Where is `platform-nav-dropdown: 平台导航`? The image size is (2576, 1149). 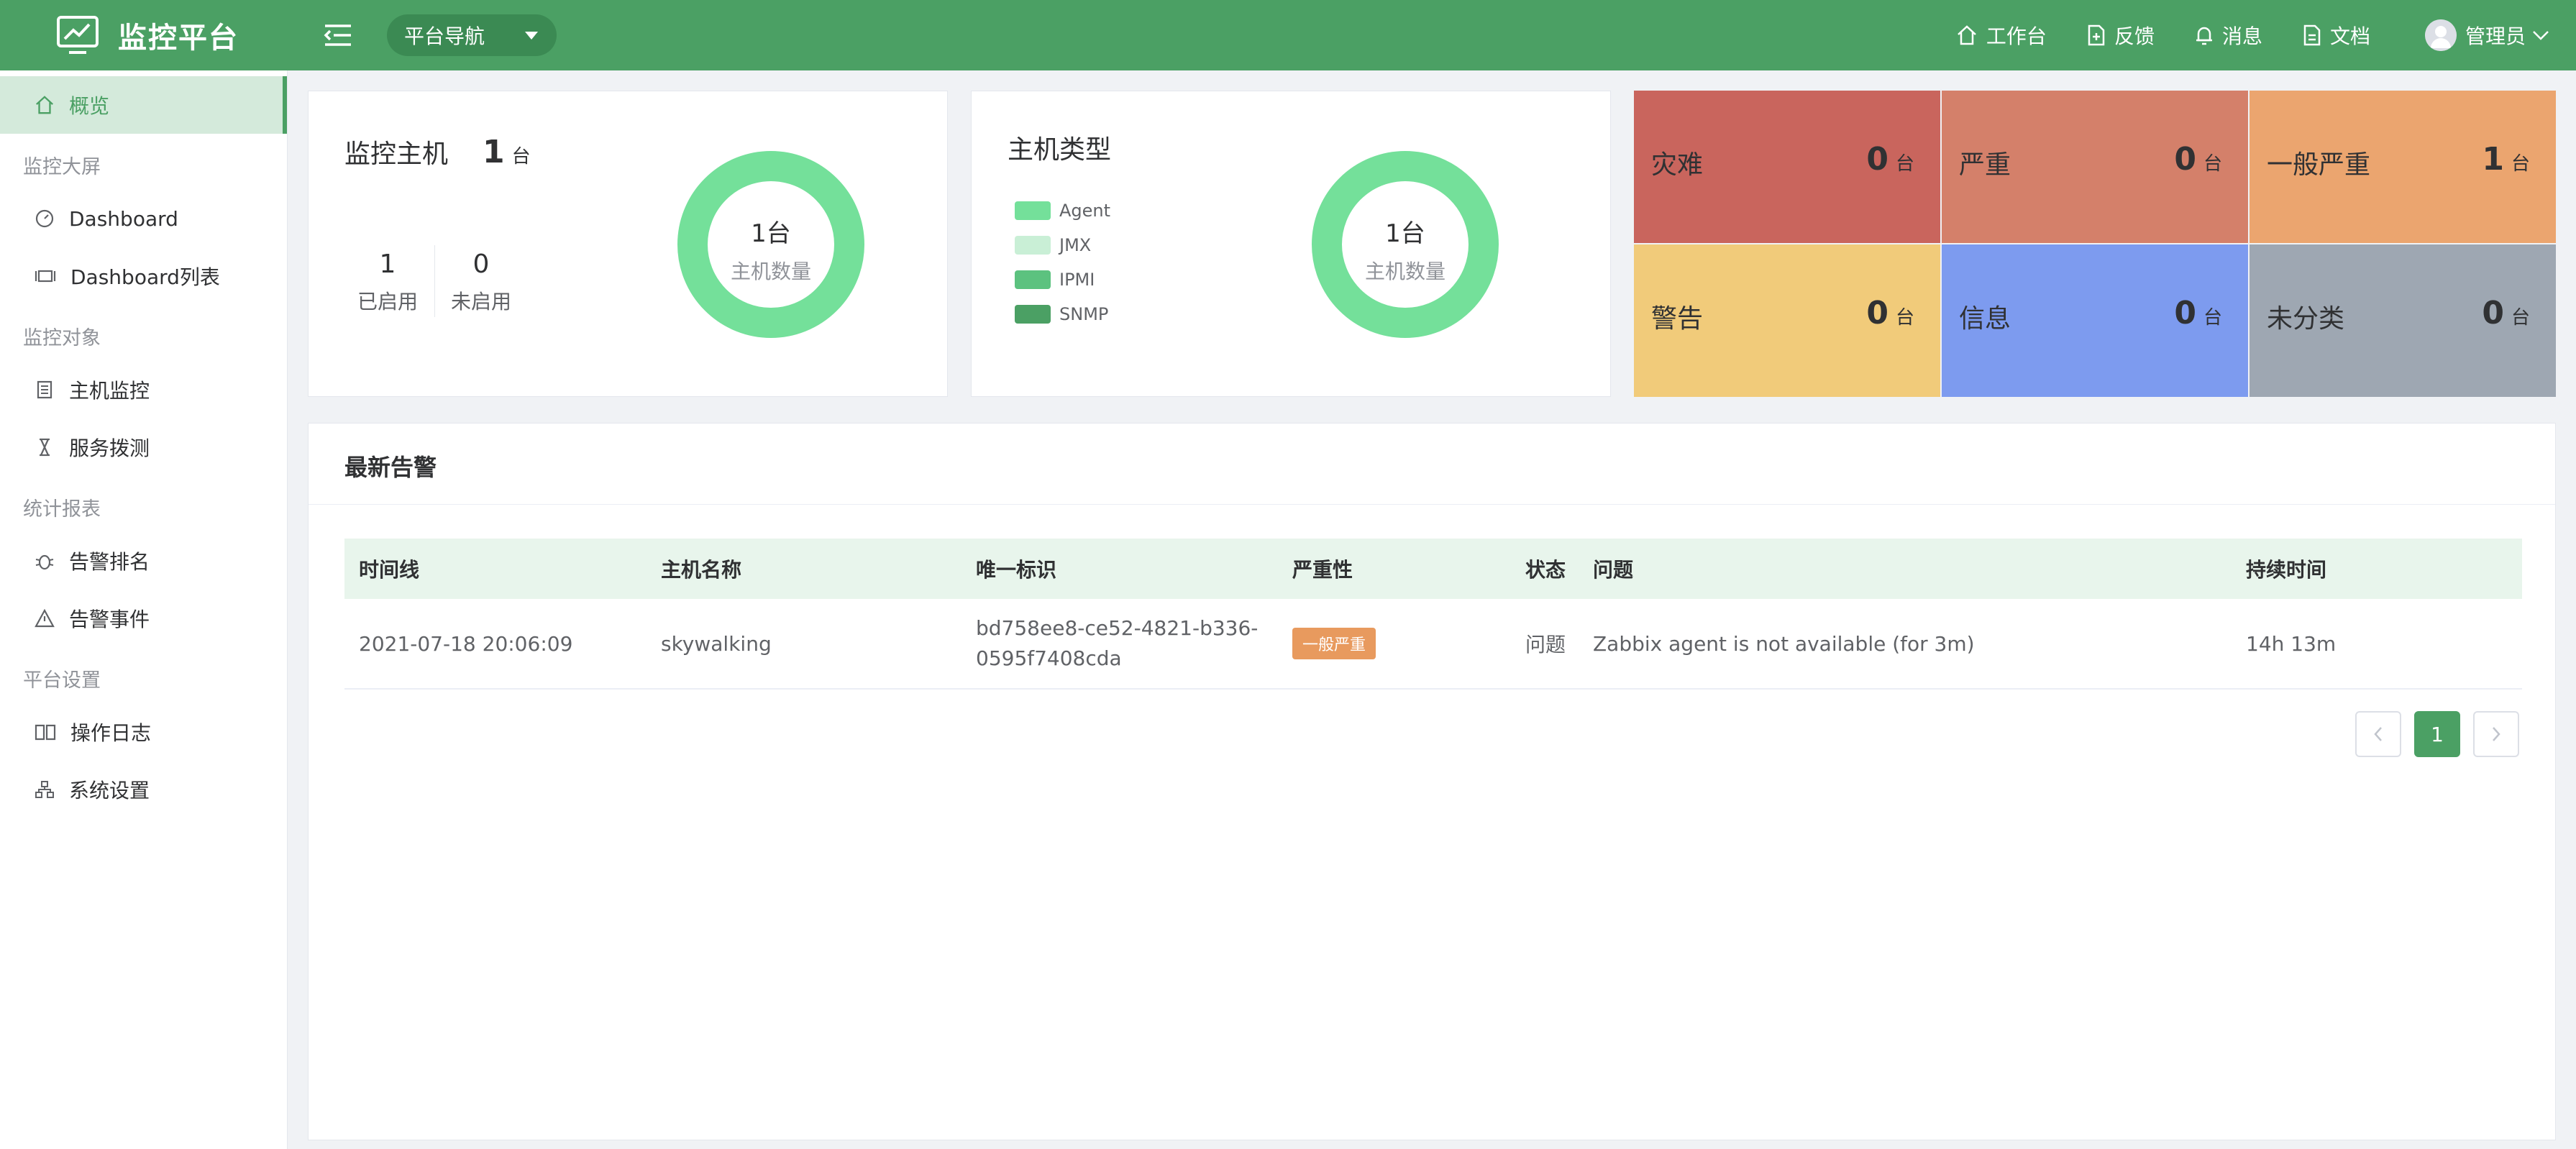 platform-nav-dropdown: 平台导航 is located at coordinates (472, 35).